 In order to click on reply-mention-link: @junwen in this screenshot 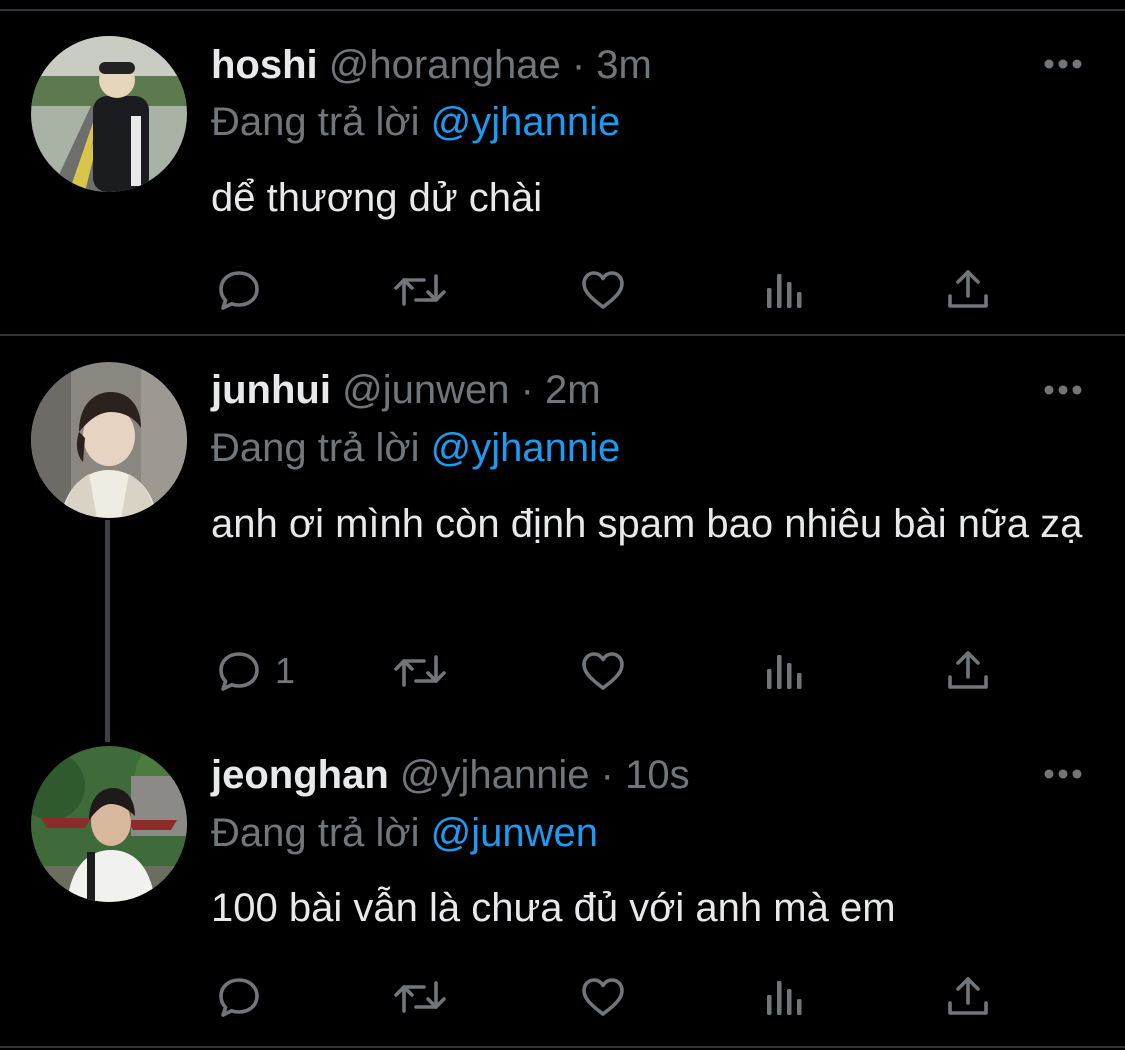, I will do `click(514, 833)`.